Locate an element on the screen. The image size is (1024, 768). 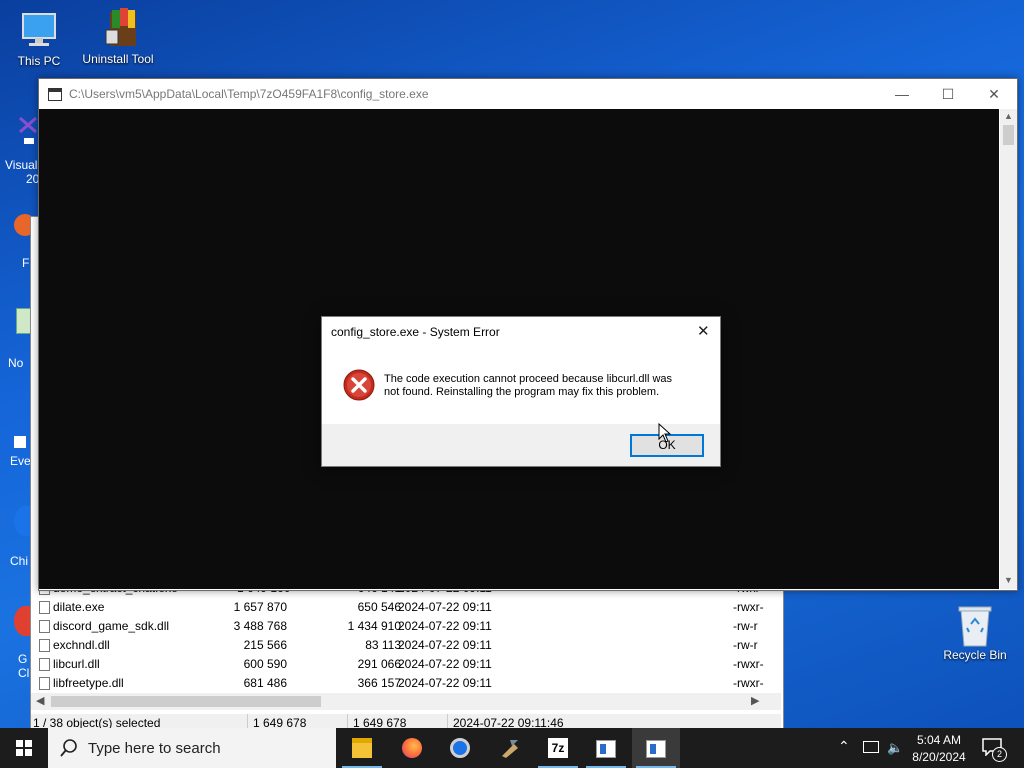
firefox-icon is located at coordinates (412, 748).